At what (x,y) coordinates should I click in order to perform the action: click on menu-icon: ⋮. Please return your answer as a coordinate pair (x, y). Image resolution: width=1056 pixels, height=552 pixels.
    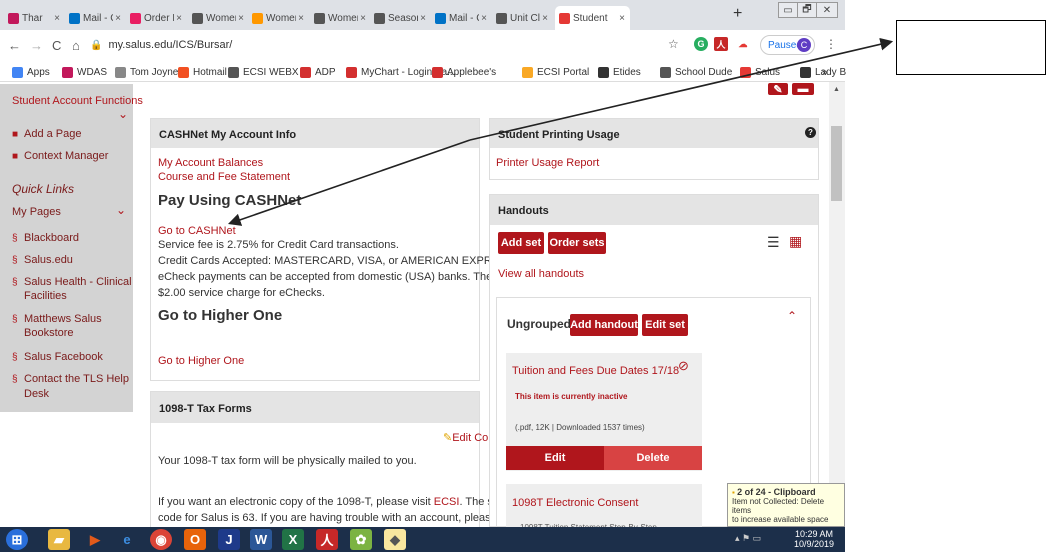
    Looking at the image, I should click on (831, 44).